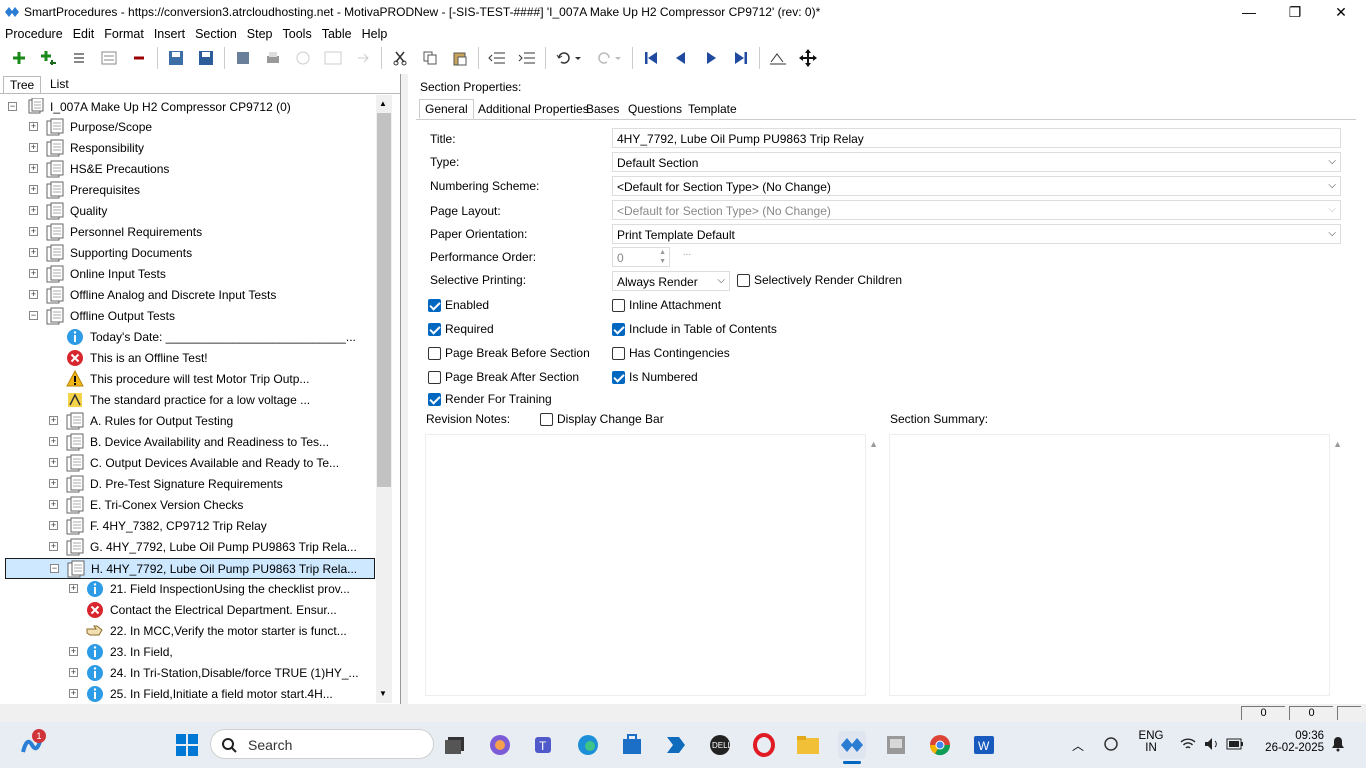 This screenshot has height=768, width=1366. I want to click on next-icon, so click(711, 58).